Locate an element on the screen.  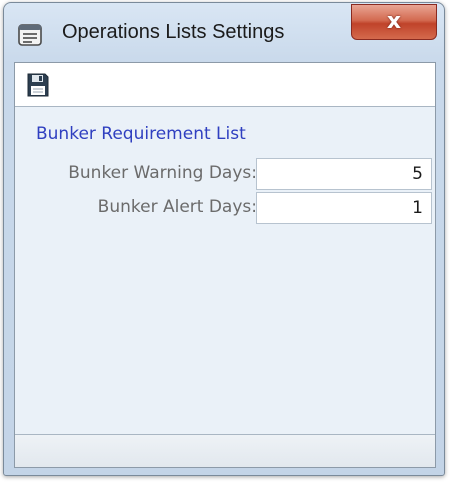
toolbar is located at coordinates (225, 85).